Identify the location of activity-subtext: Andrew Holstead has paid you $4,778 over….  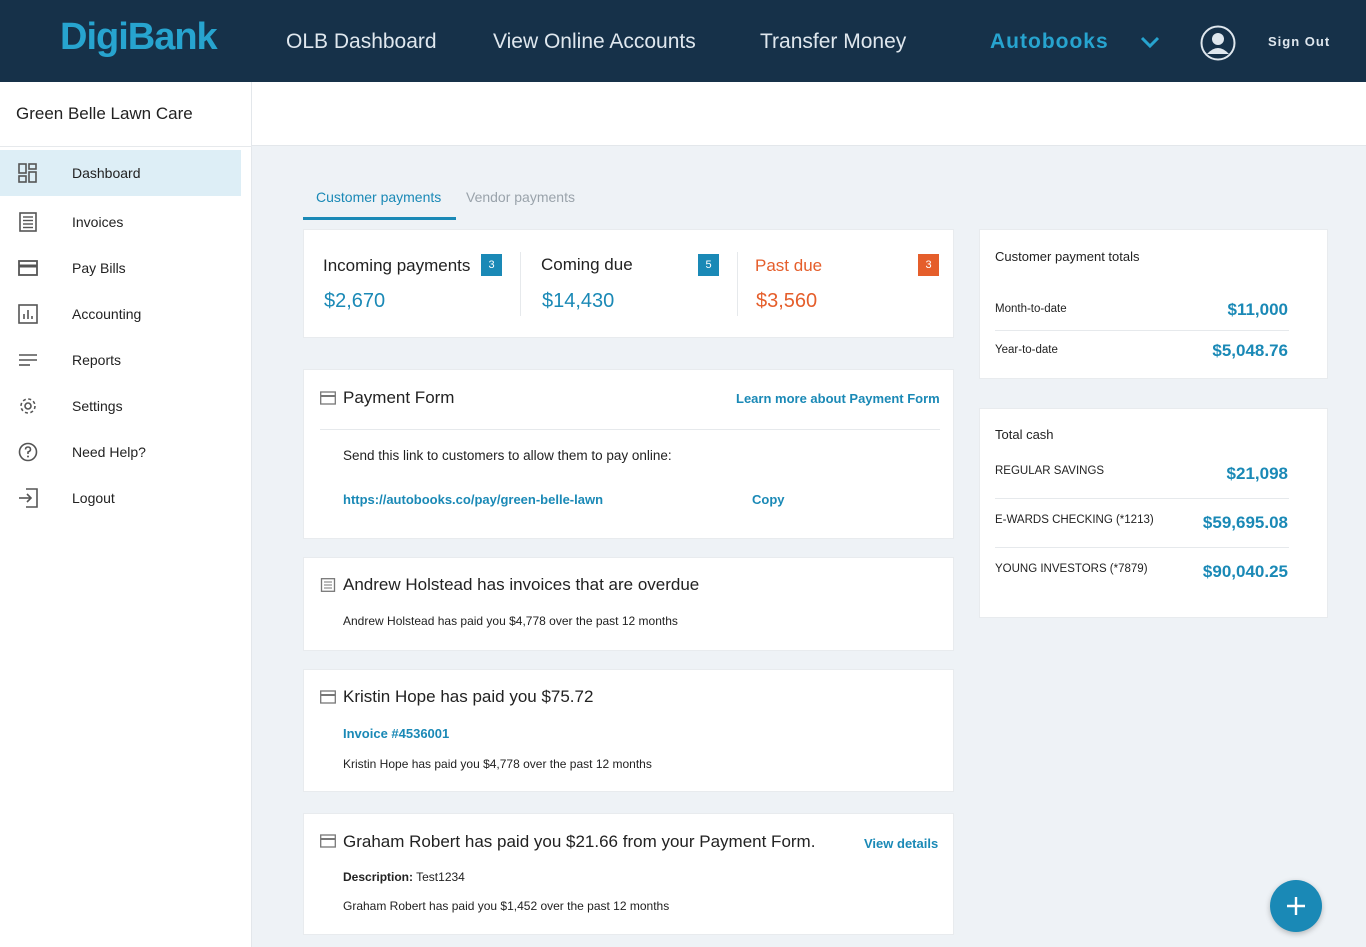
(510, 621).